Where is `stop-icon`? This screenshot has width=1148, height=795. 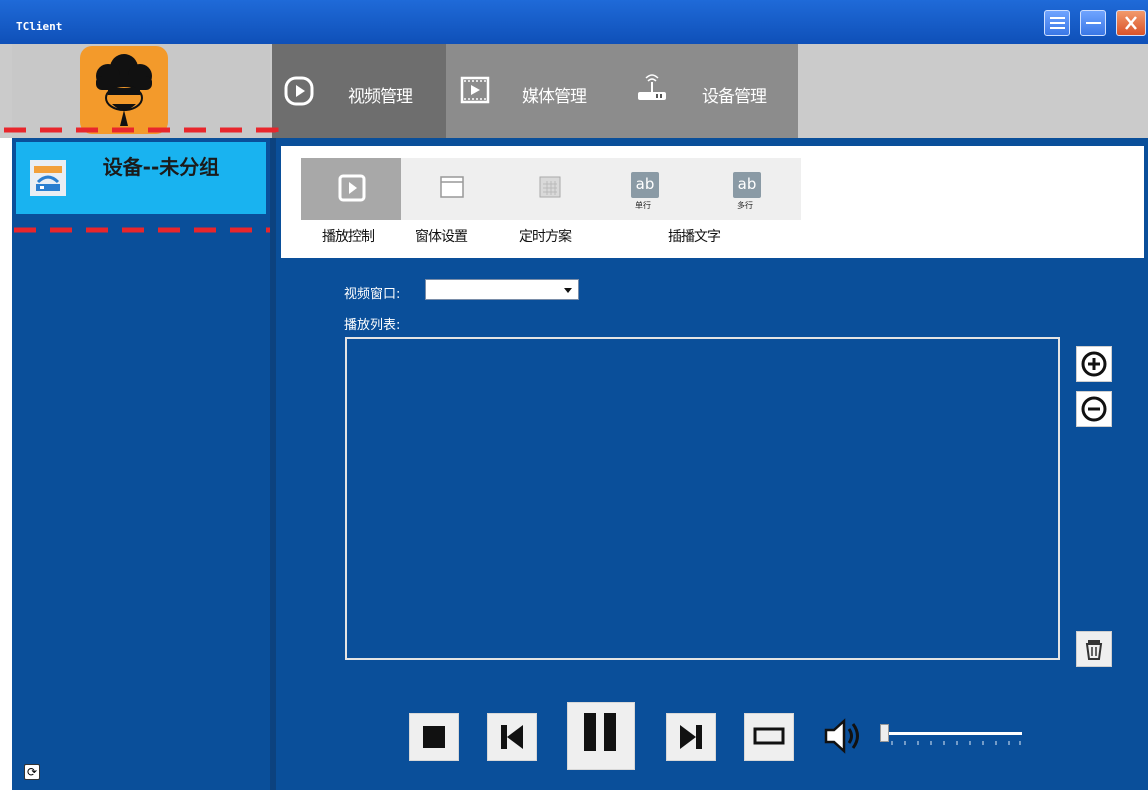 stop-icon is located at coordinates (434, 737).